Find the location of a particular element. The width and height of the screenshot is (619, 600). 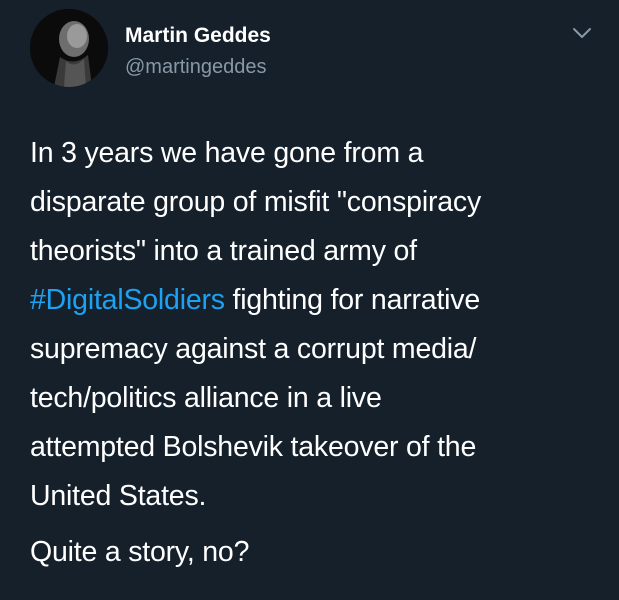

tweet-line: tech/politics alliance in a live is located at coordinates (206, 398).